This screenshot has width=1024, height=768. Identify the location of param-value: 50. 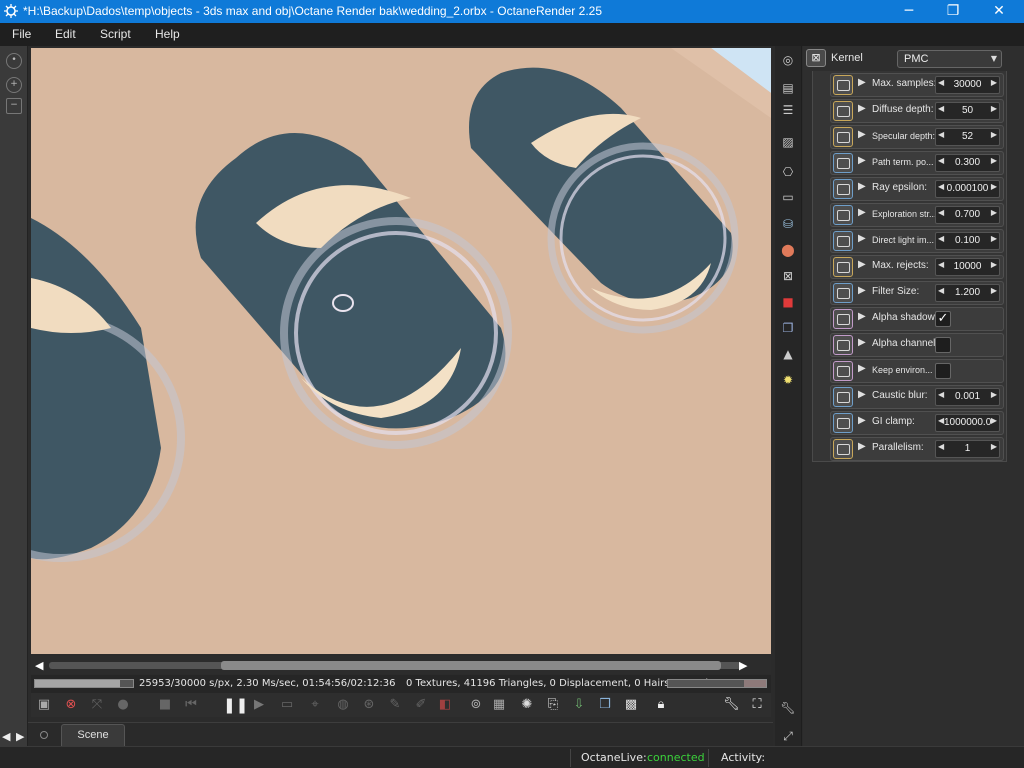
(967, 110).